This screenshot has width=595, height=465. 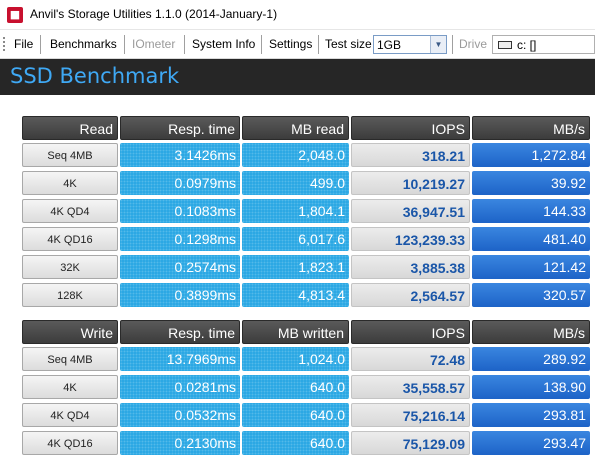 I want to click on iops-cell: 2,564.57, so click(x=410, y=295).